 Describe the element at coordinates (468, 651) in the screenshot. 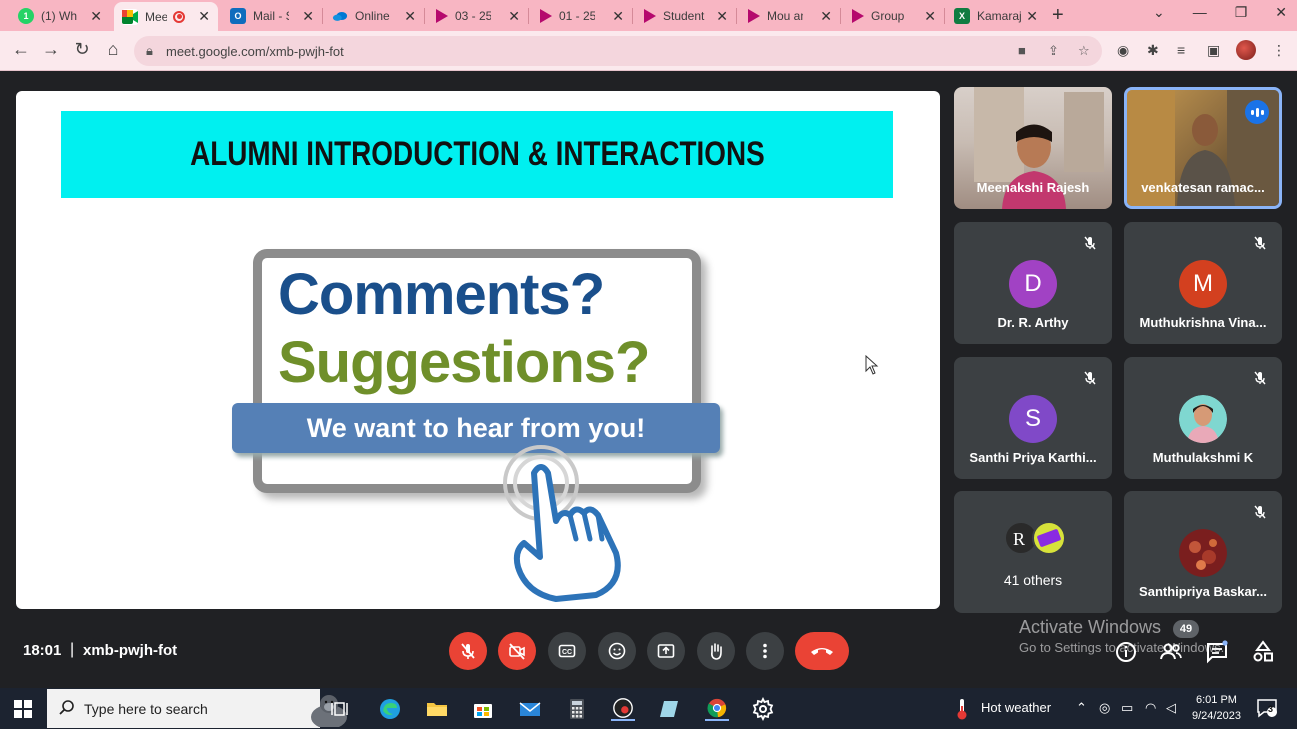

I see `microphone-toggle-button` at that location.